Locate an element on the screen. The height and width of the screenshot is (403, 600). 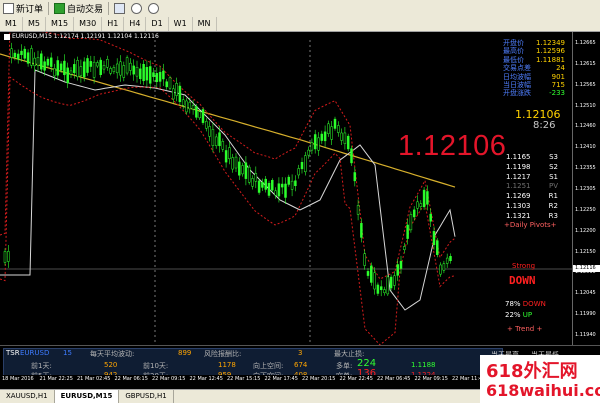
timeframe-w1: W1 is located at coordinates (181, 24).